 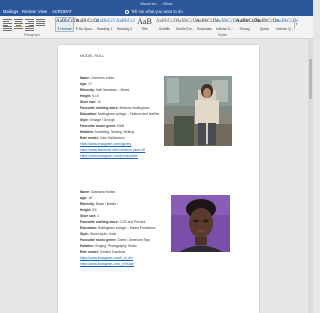 I want to click on profile-link: https://www.instagram.com/h_to_sh/, so click(x=106, y=258).